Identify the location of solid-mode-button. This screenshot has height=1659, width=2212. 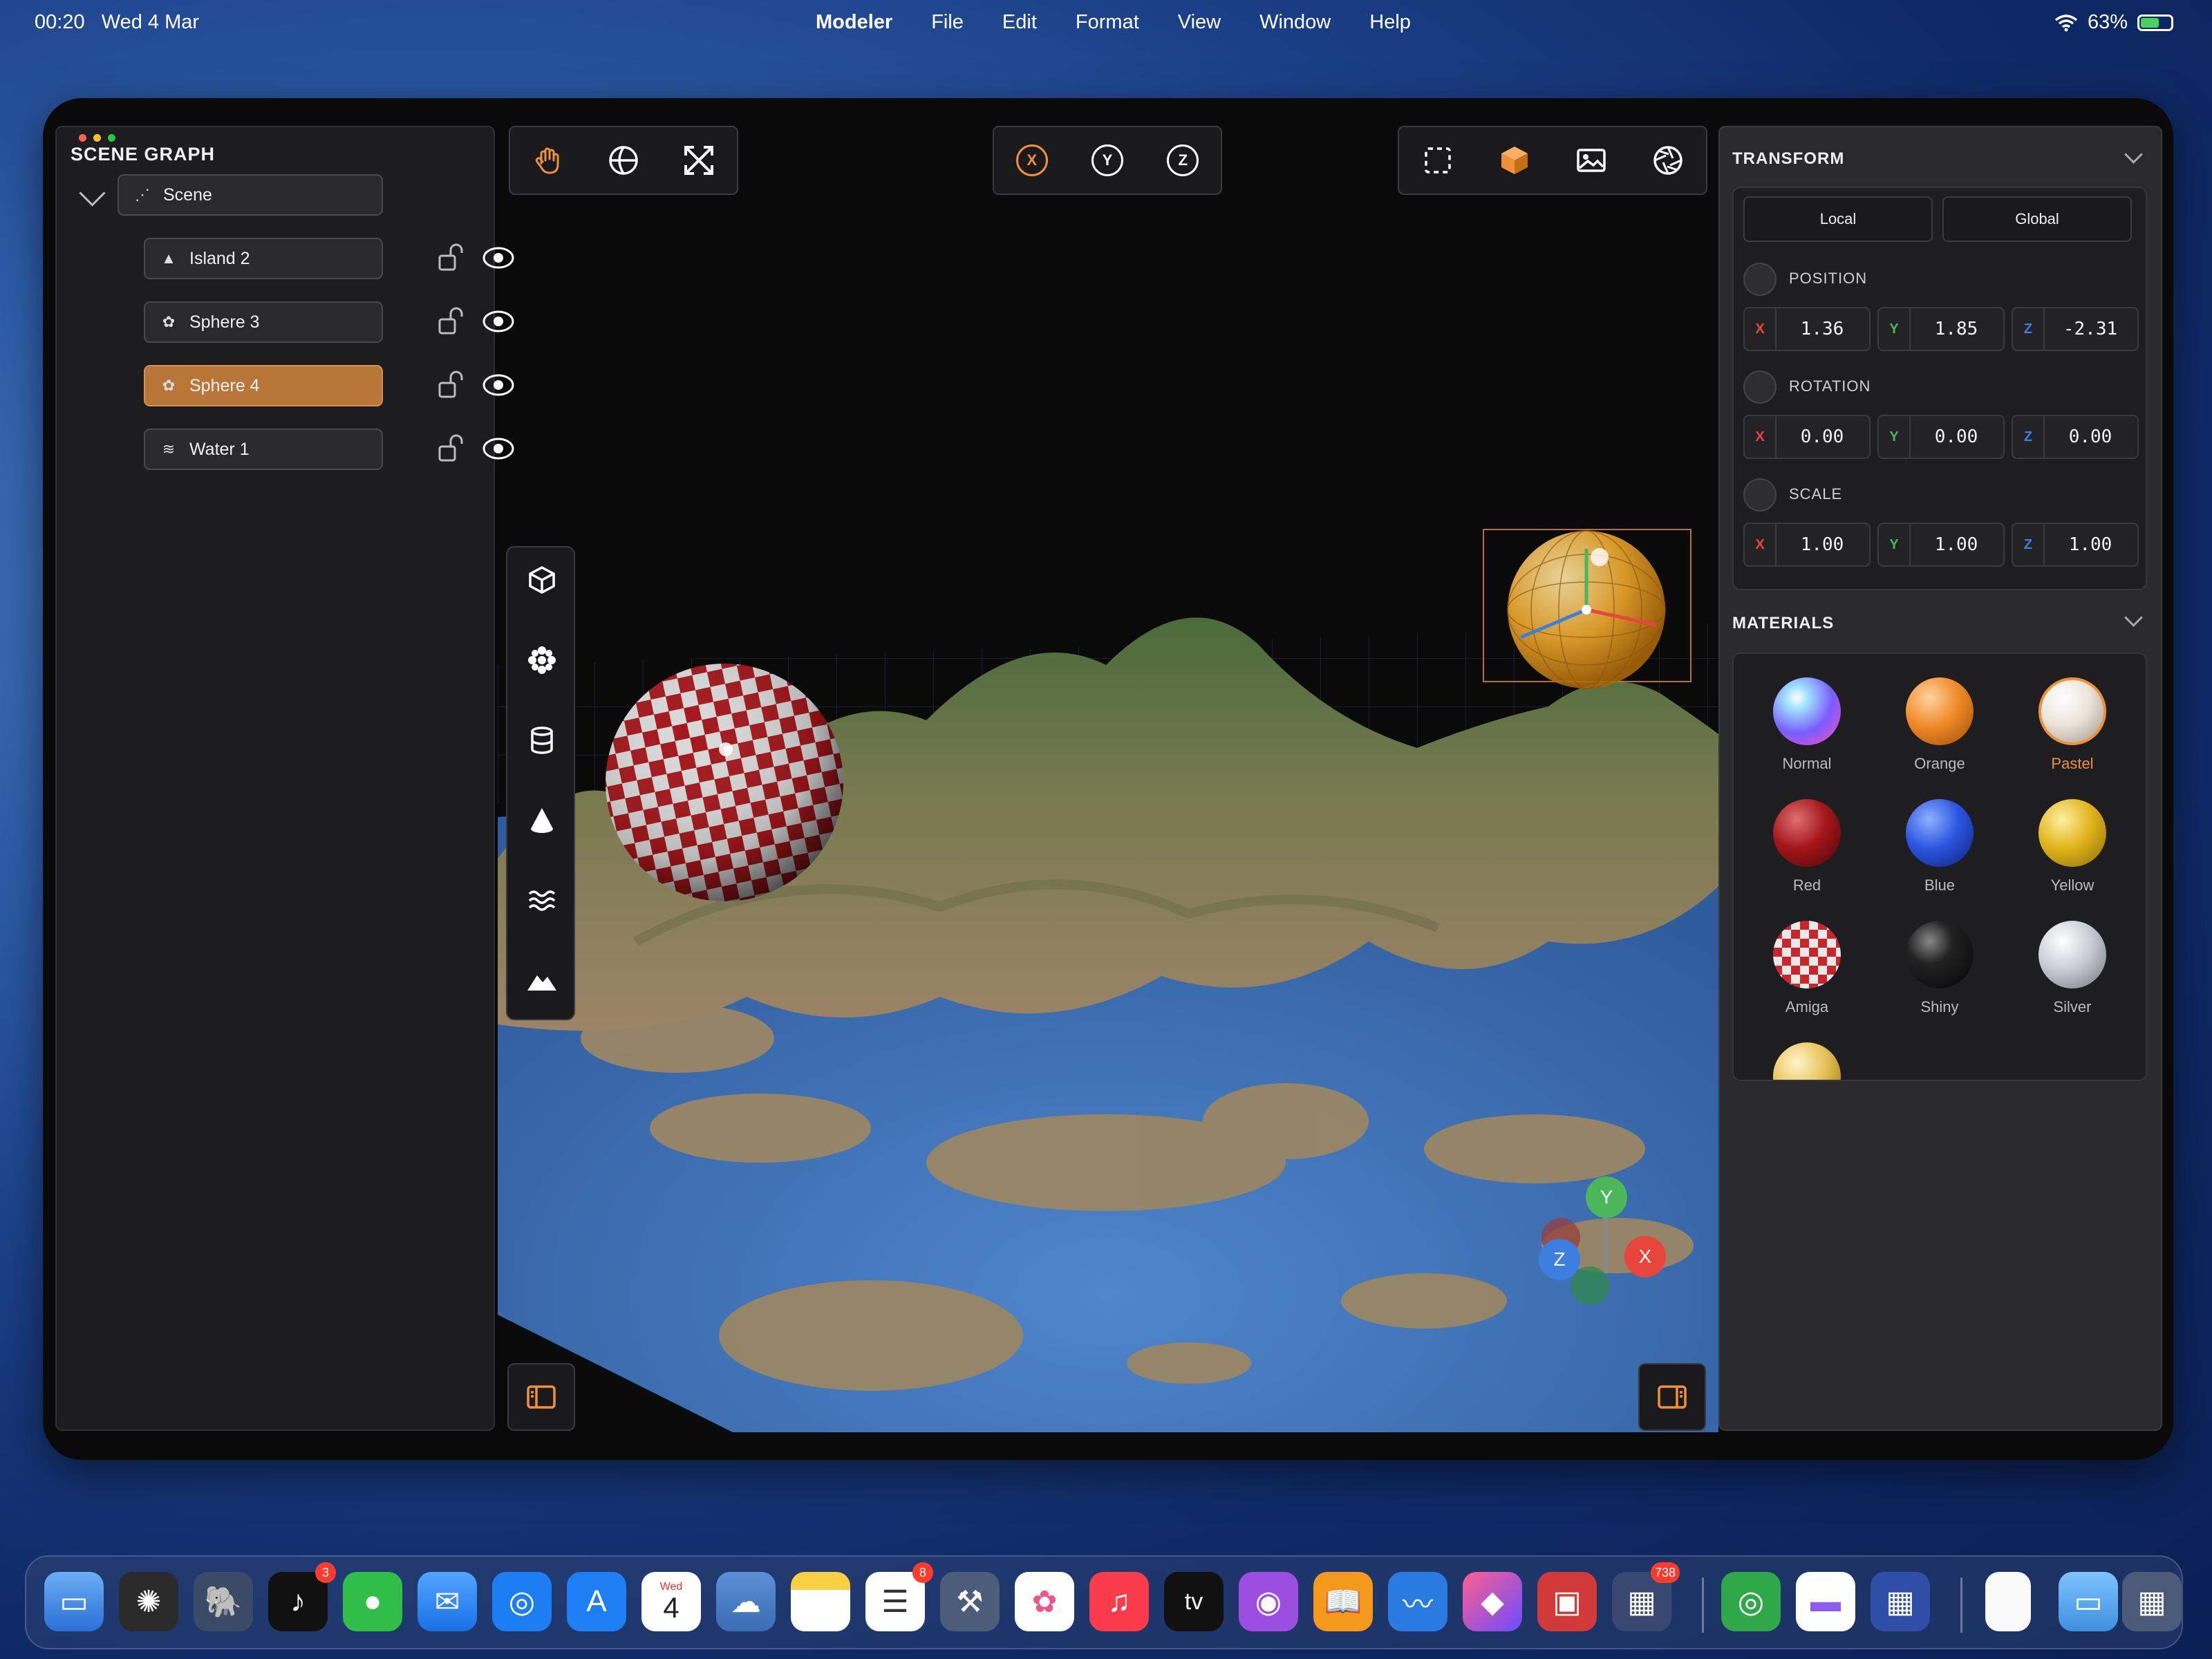
(1515, 160).